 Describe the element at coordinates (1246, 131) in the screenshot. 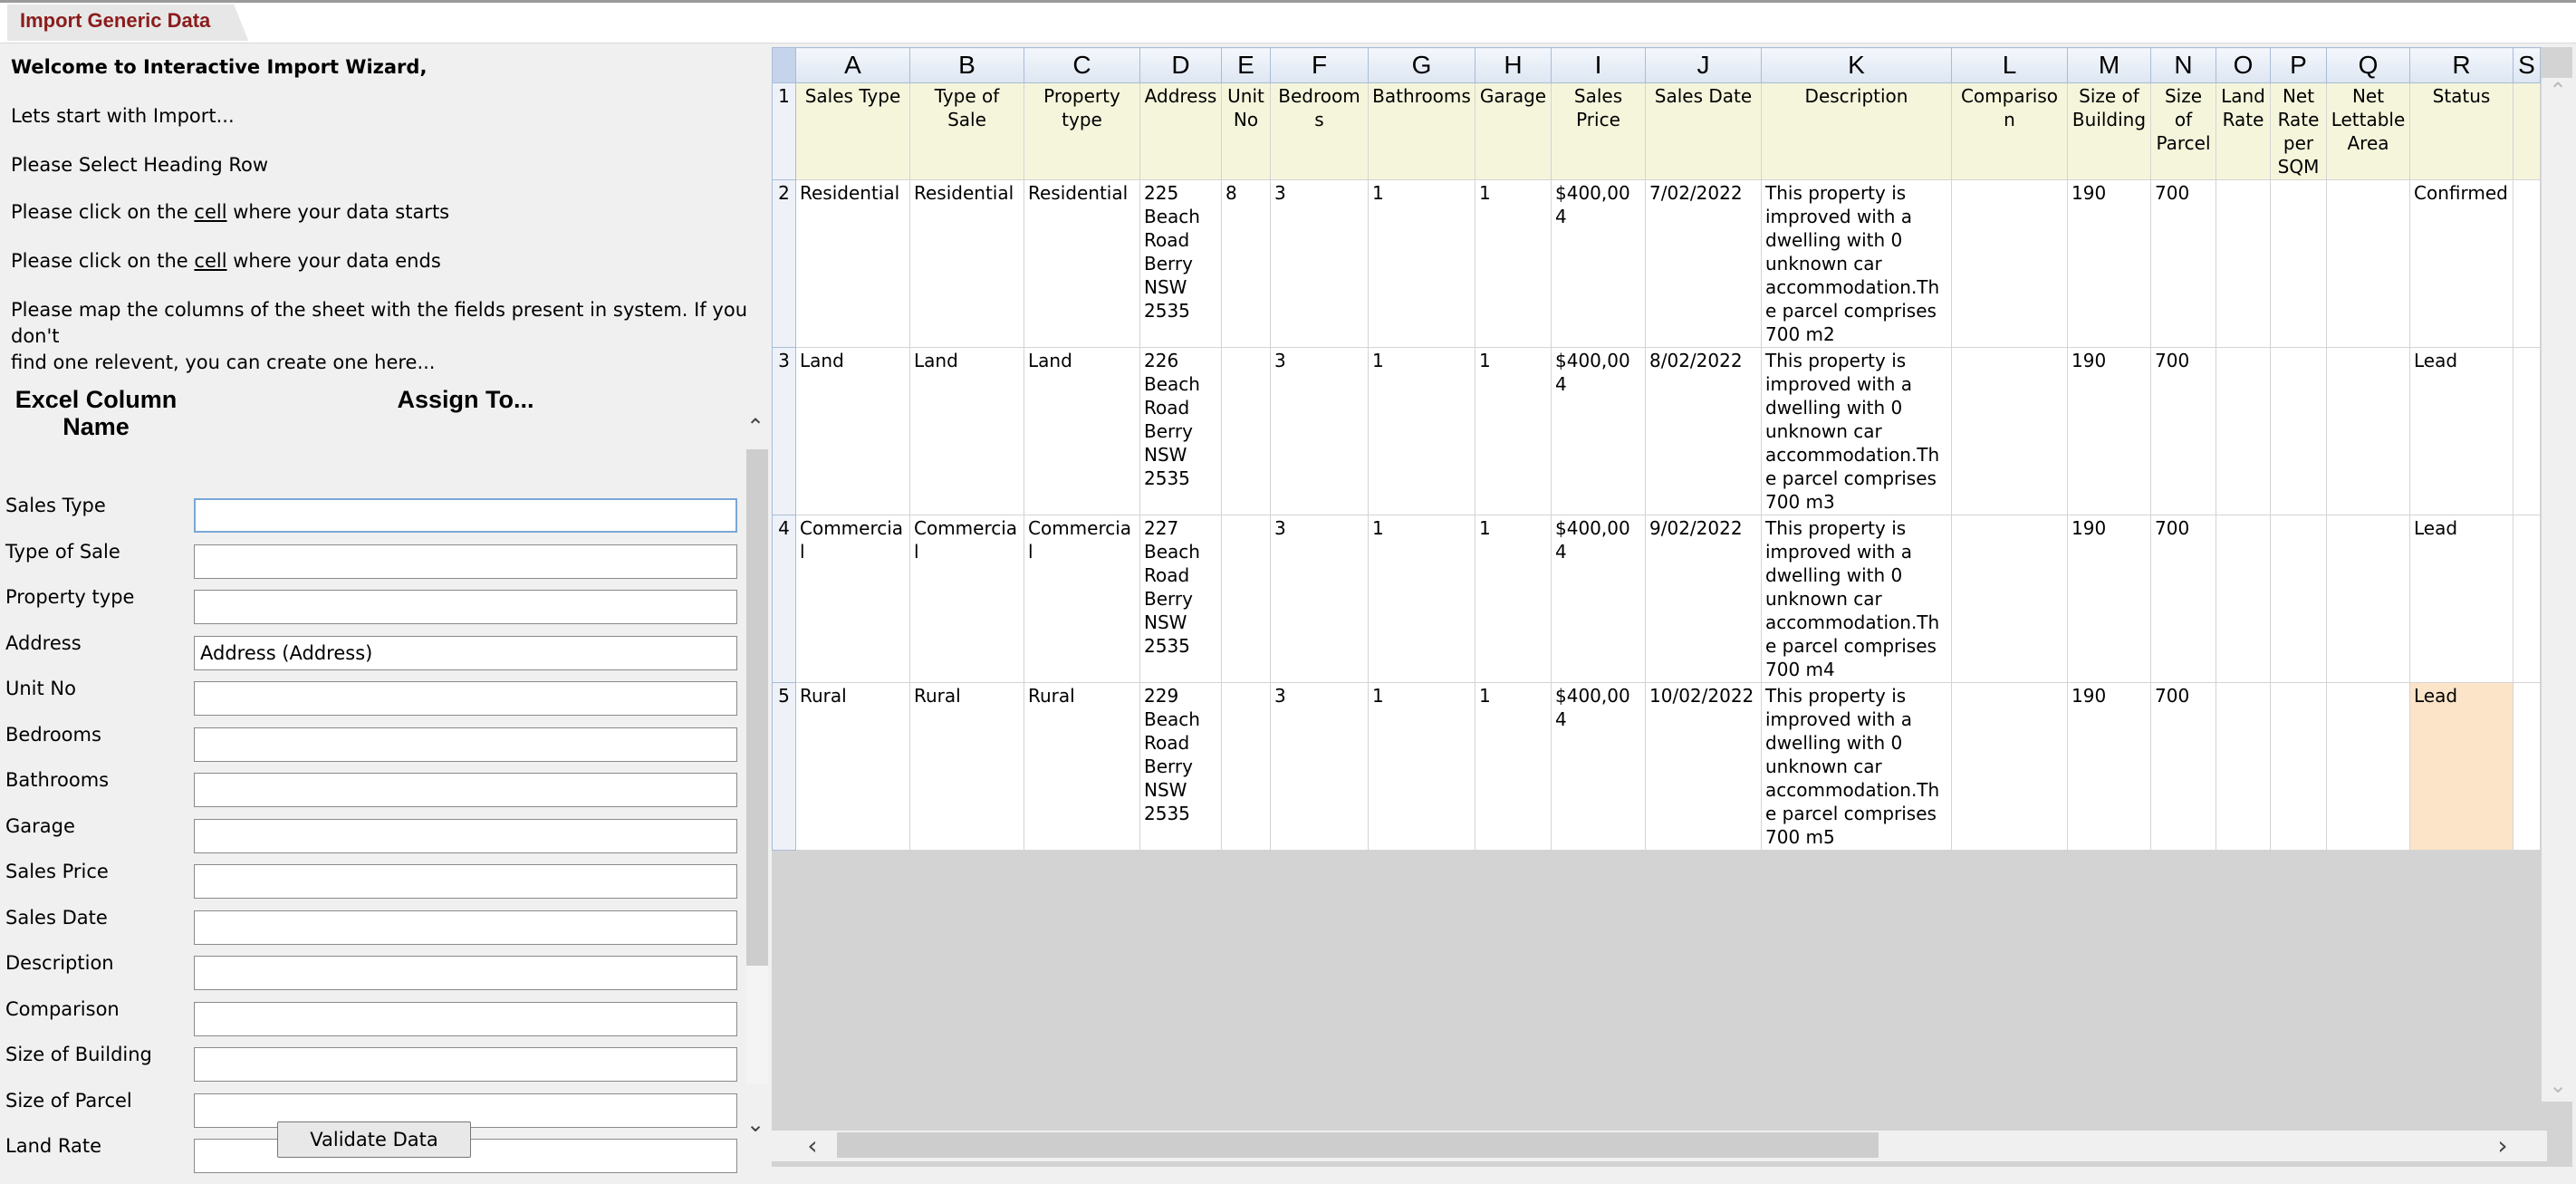

I see `heading-cell: Unit No` at that location.